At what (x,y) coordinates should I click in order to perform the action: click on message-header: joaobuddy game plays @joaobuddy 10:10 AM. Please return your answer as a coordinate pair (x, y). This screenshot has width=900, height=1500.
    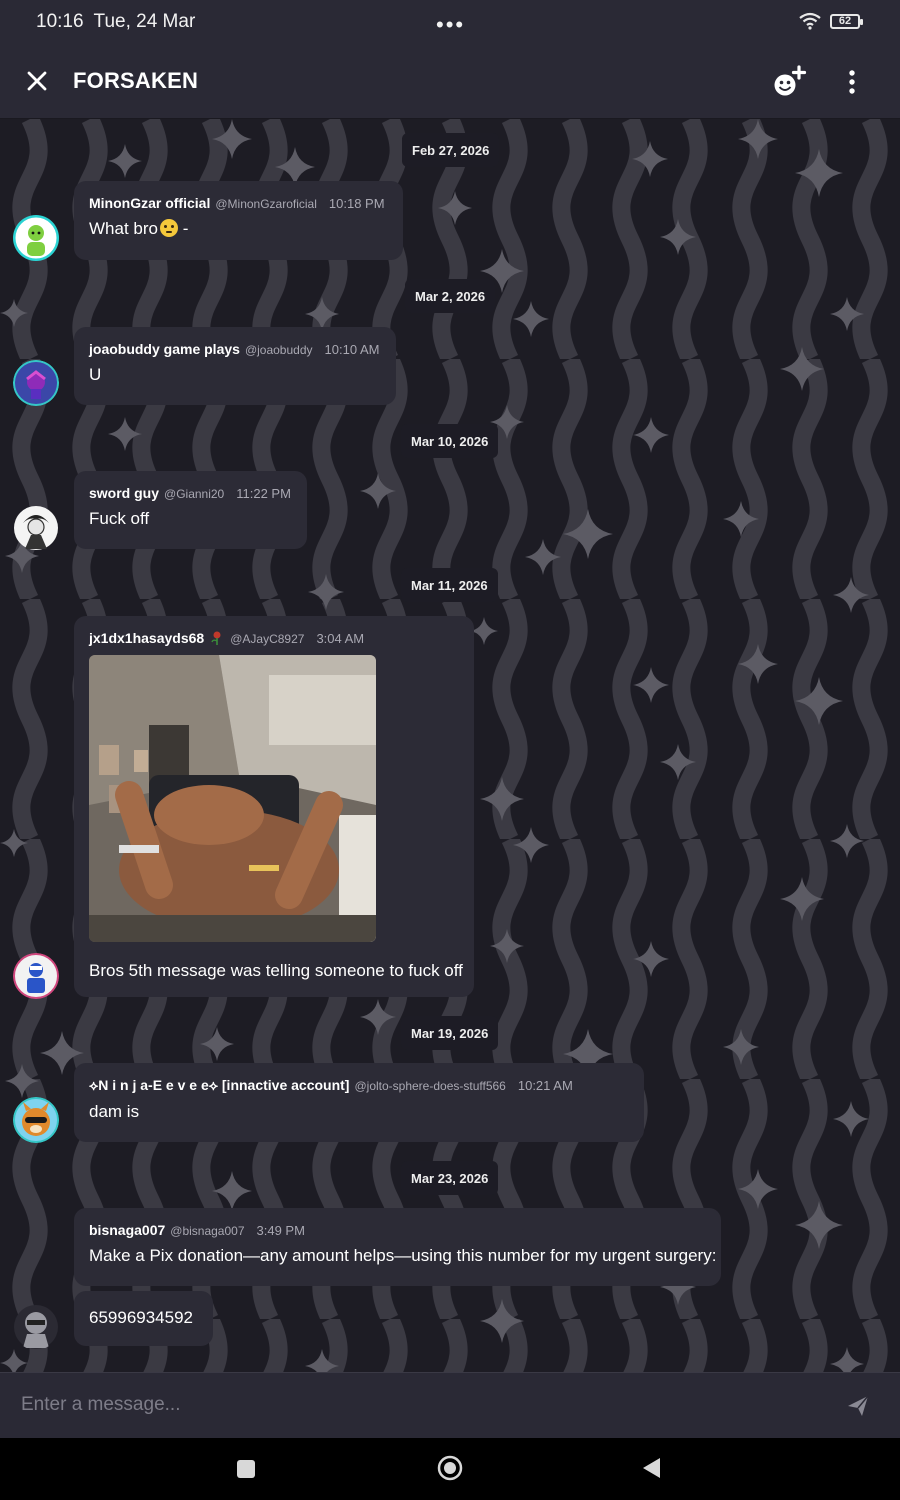
    Looking at the image, I should click on (235, 349).